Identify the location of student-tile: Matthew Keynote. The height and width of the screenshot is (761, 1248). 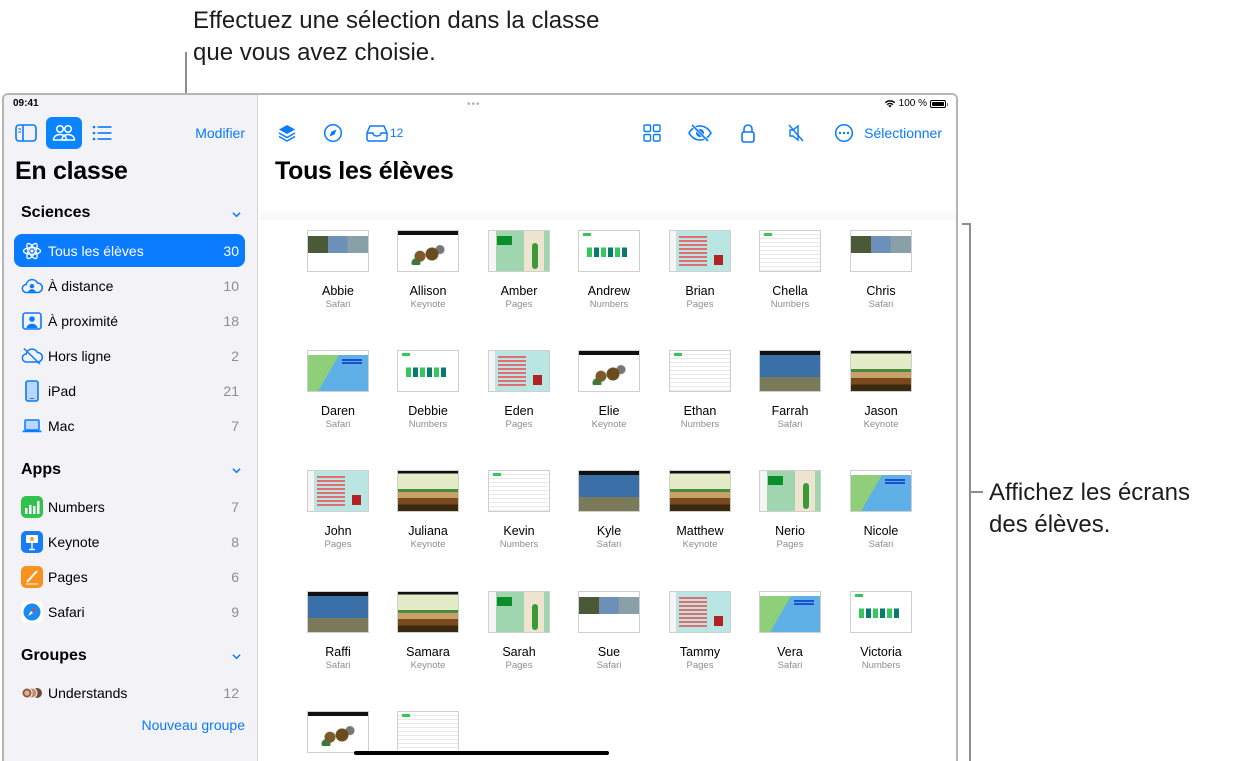
(700, 510).